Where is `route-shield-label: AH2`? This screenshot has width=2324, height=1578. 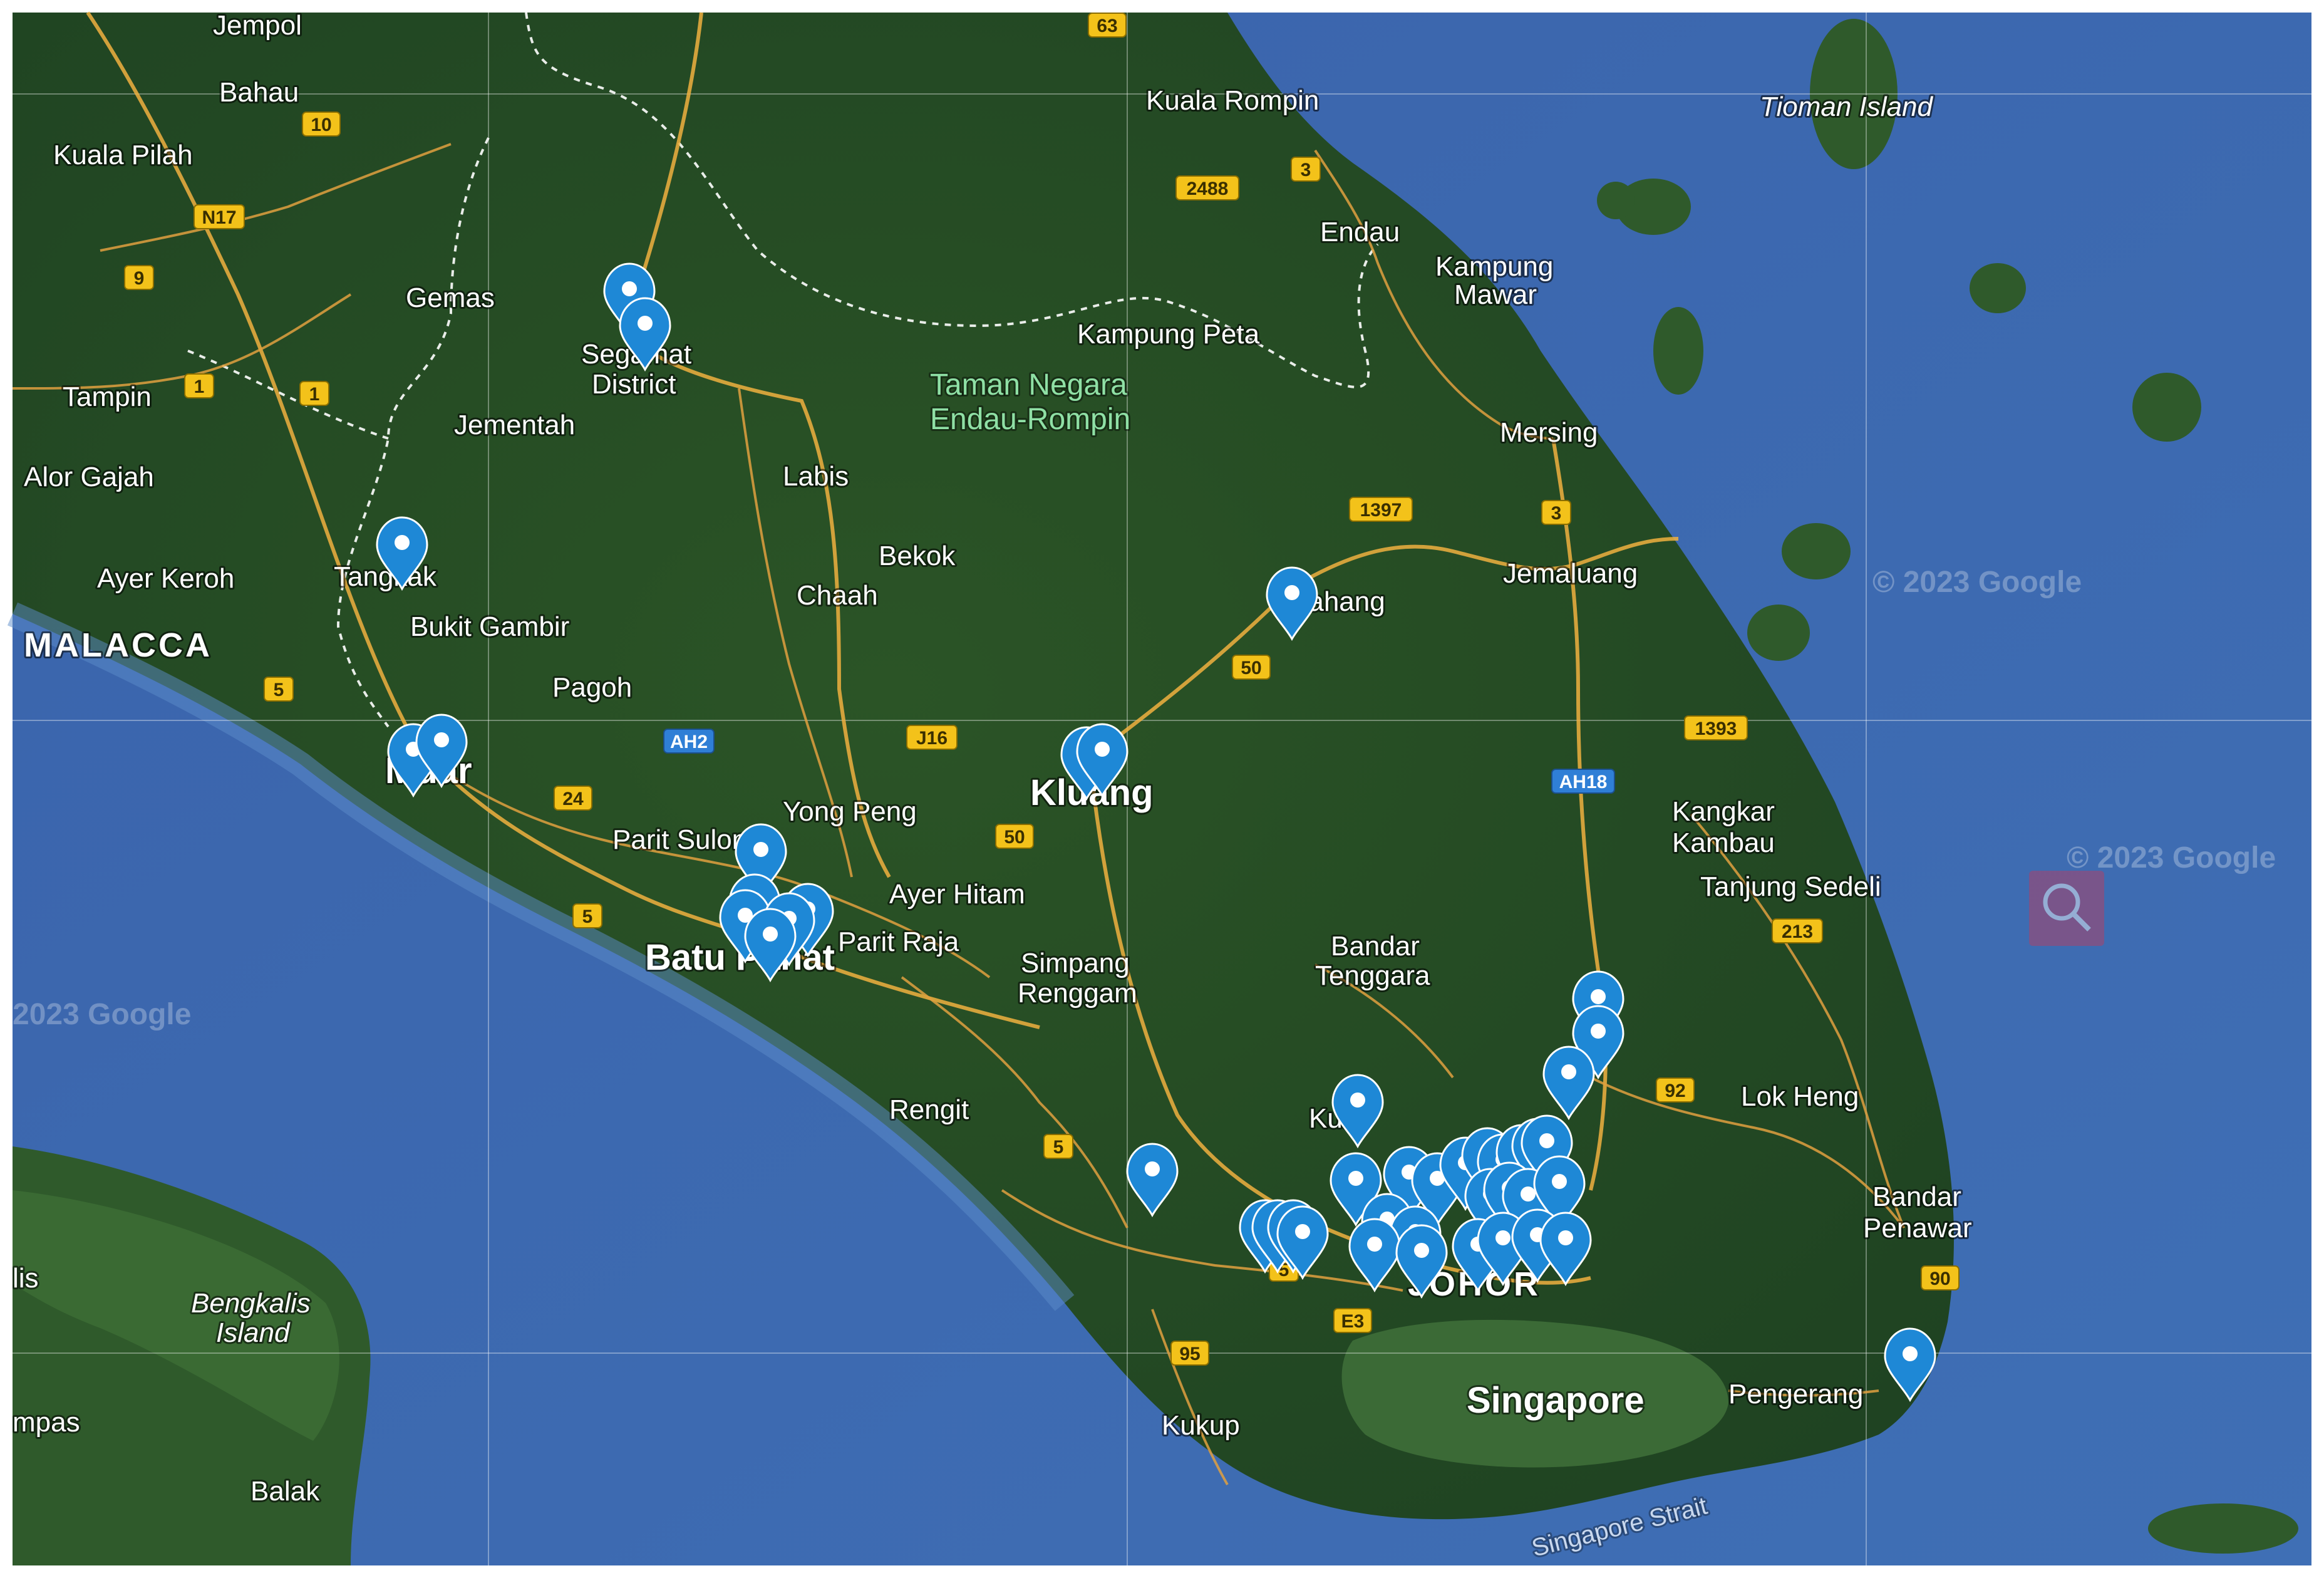 route-shield-label: AH2 is located at coordinates (689, 742).